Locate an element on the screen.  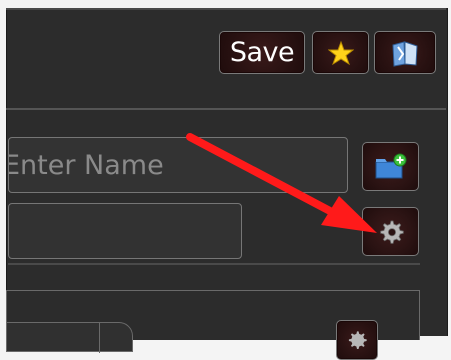
path-input is located at coordinates (125, 231).